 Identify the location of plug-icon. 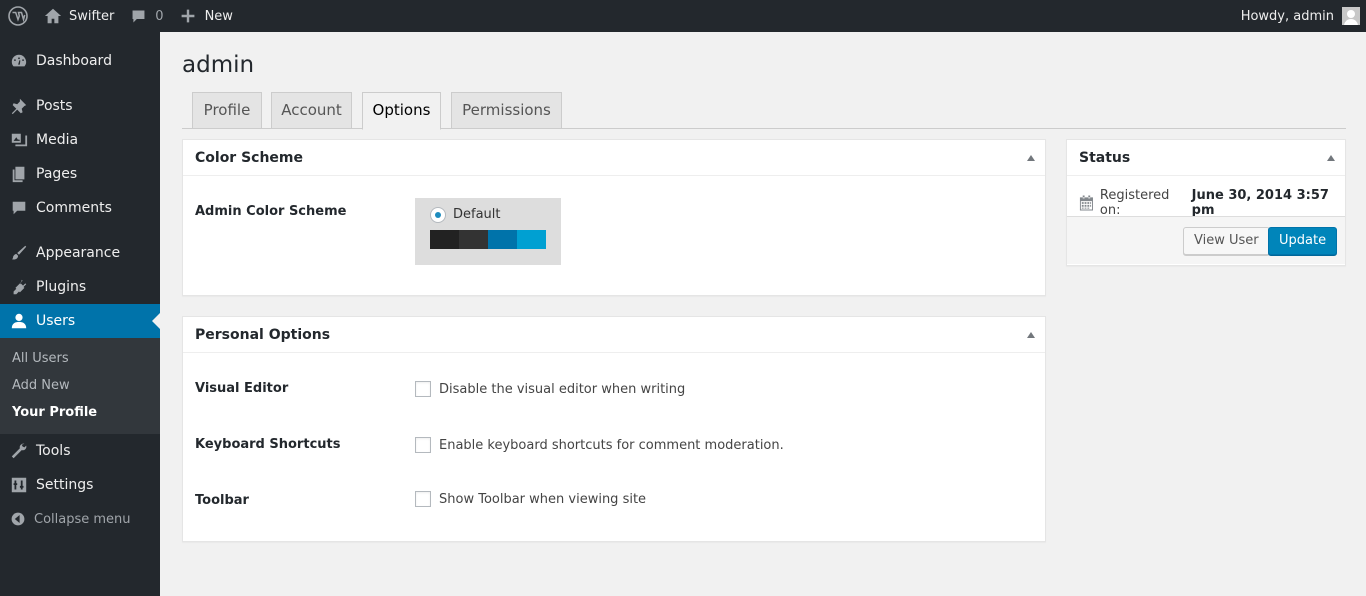
(20, 287).